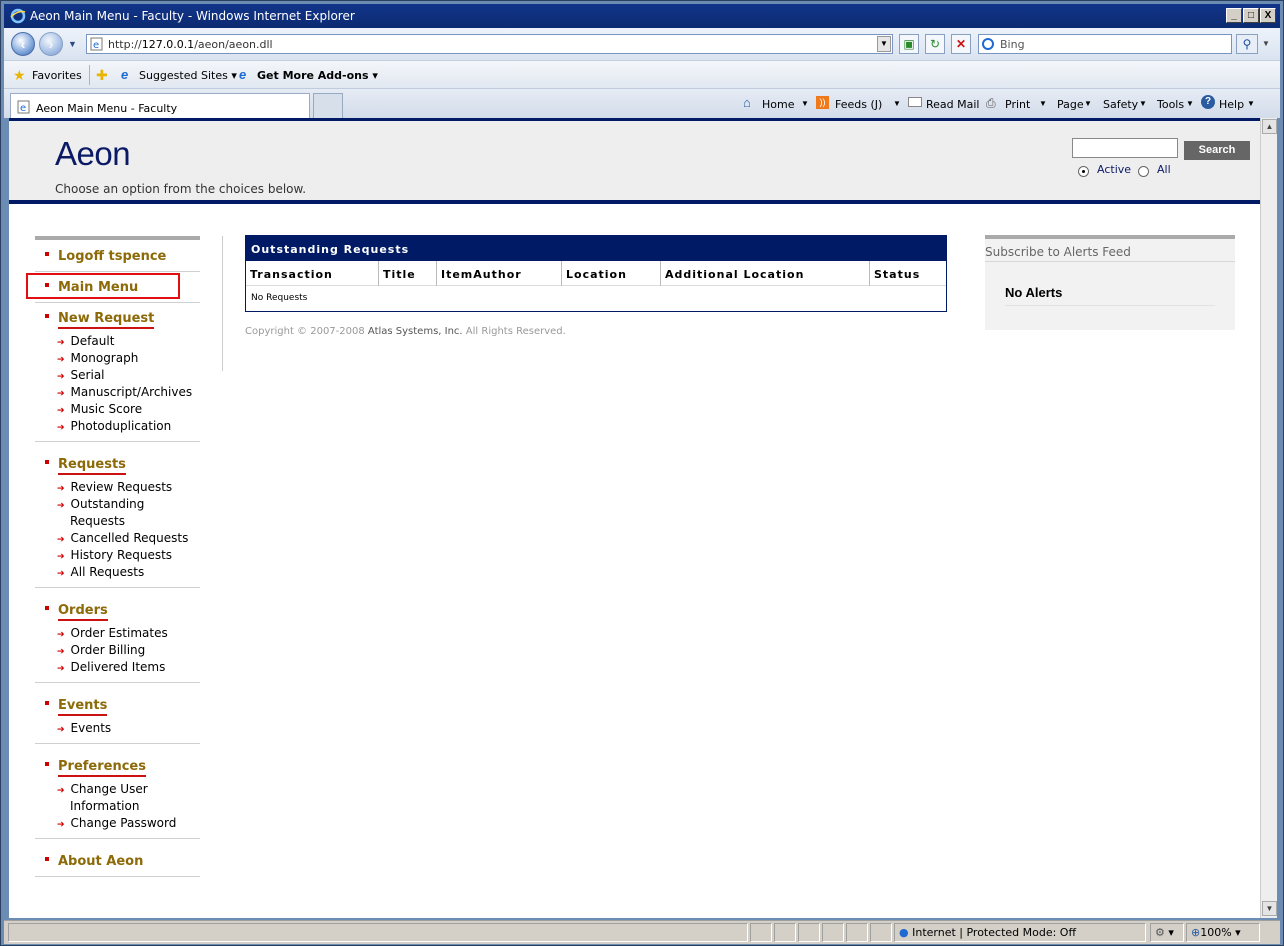 Image resolution: width=1284 pixels, height=946 pixels. I want to click on order-estimates-link: ➔ Order Estimates, so click(112, 633).